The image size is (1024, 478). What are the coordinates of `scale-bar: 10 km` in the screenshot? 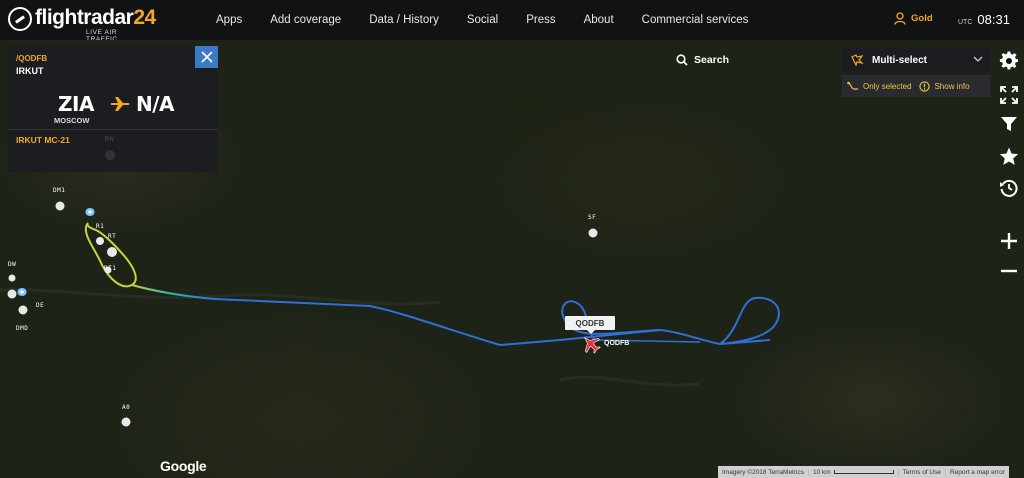 It's located at (854, 472).